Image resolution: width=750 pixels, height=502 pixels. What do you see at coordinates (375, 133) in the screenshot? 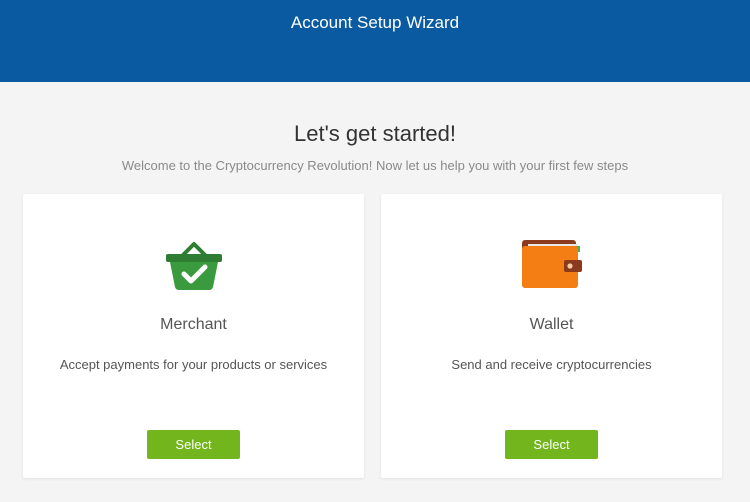
I see `page-headline: Let's get started!` at bounding box center [375, 133].